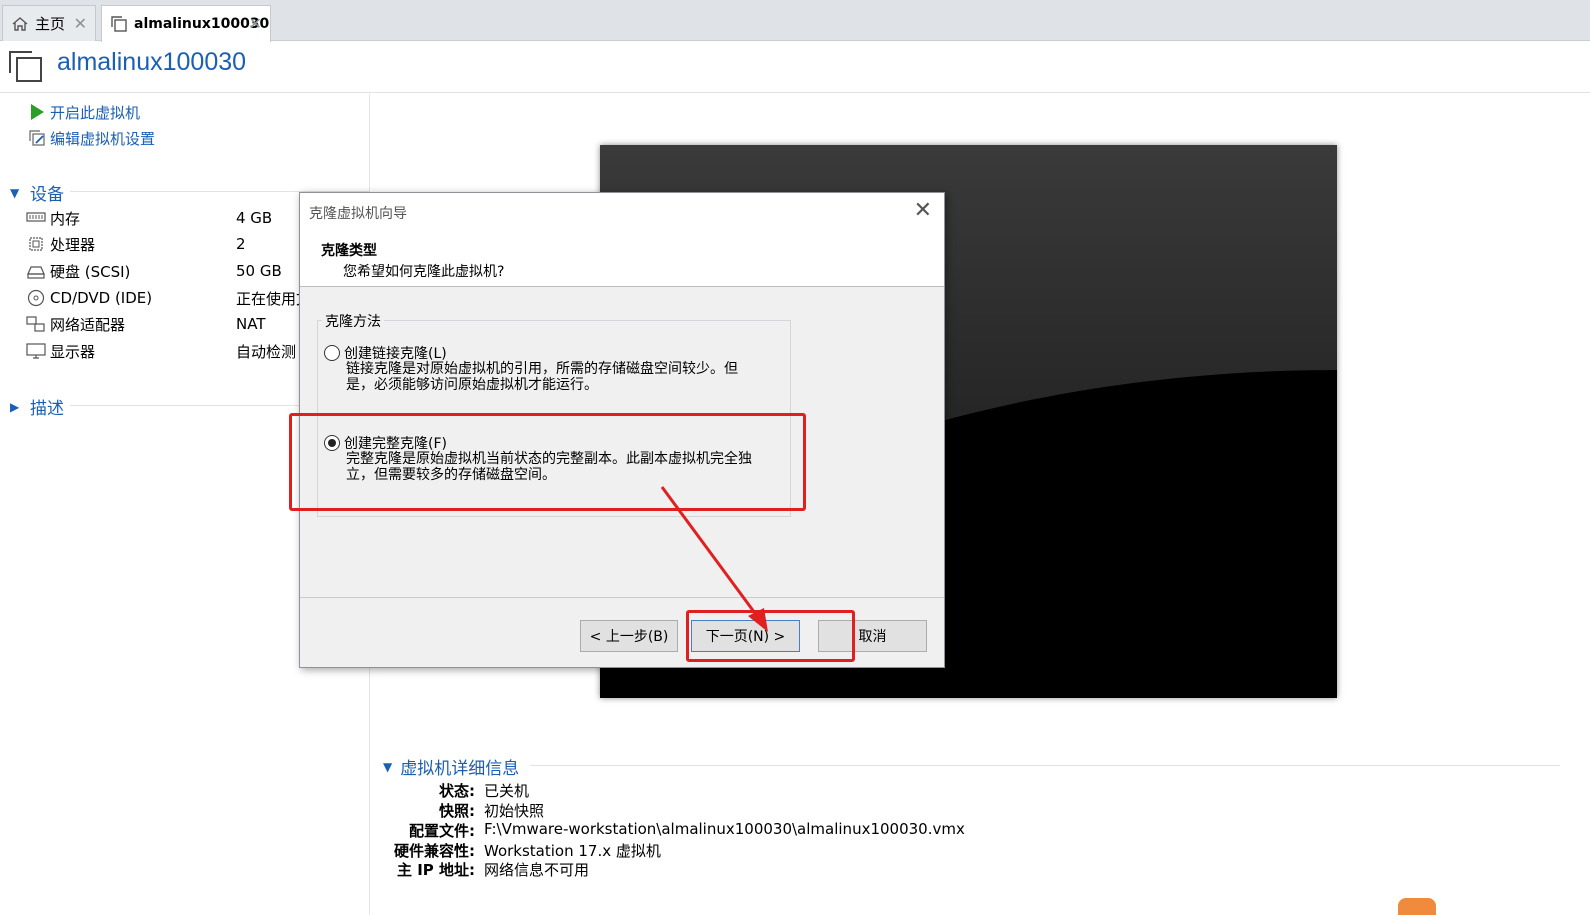  I want to click on devices-section-toggle: ▼ 设备, so click(37, 192).